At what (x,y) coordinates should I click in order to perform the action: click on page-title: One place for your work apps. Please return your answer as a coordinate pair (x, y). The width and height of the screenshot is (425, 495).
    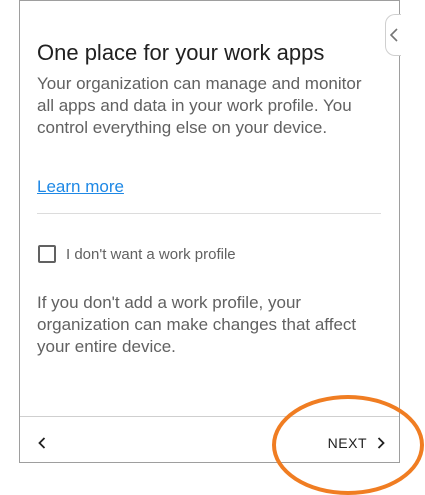
    Looking at the image, I should click on (181, 52).